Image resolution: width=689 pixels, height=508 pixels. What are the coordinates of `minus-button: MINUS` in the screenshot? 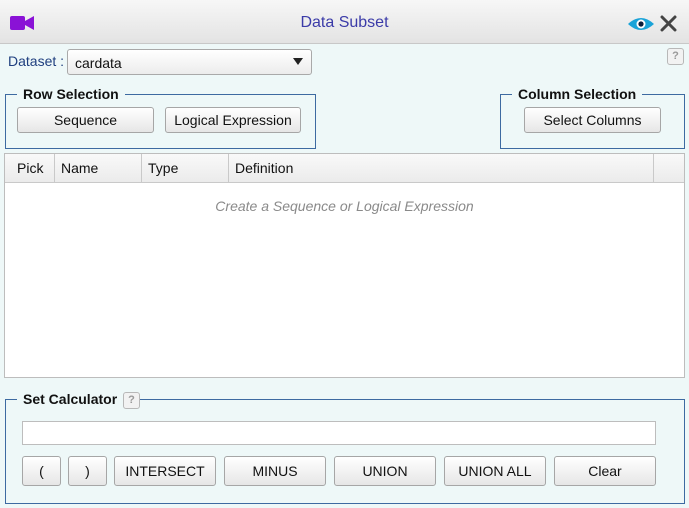 It's located at (275, 471).